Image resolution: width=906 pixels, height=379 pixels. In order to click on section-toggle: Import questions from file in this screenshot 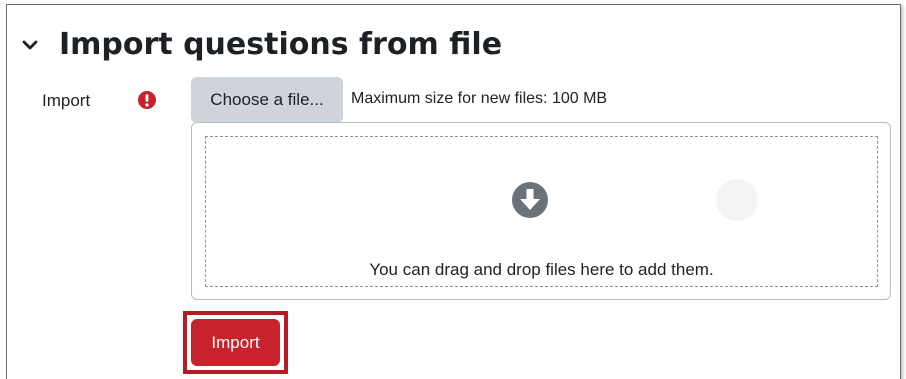, I will do `click(260, 44)`.